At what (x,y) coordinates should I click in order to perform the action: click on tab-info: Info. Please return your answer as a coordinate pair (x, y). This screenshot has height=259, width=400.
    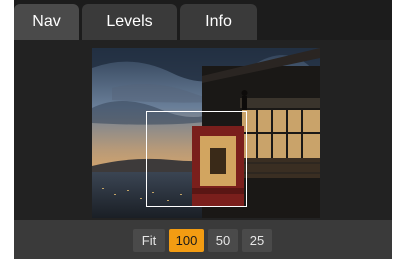
    Looking at the image, I should click on (218, 22).